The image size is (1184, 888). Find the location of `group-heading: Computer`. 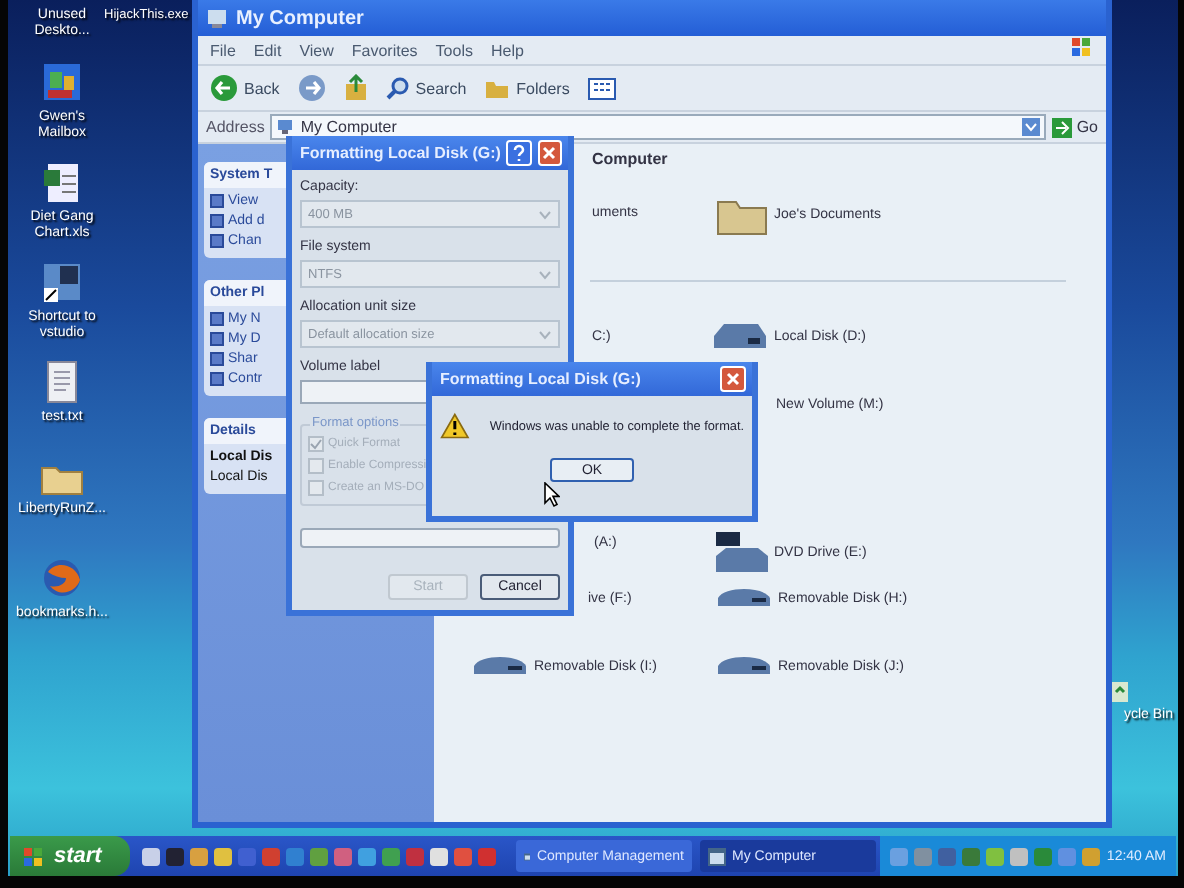

group-heading: Computer is located at coordinates (630, 159).